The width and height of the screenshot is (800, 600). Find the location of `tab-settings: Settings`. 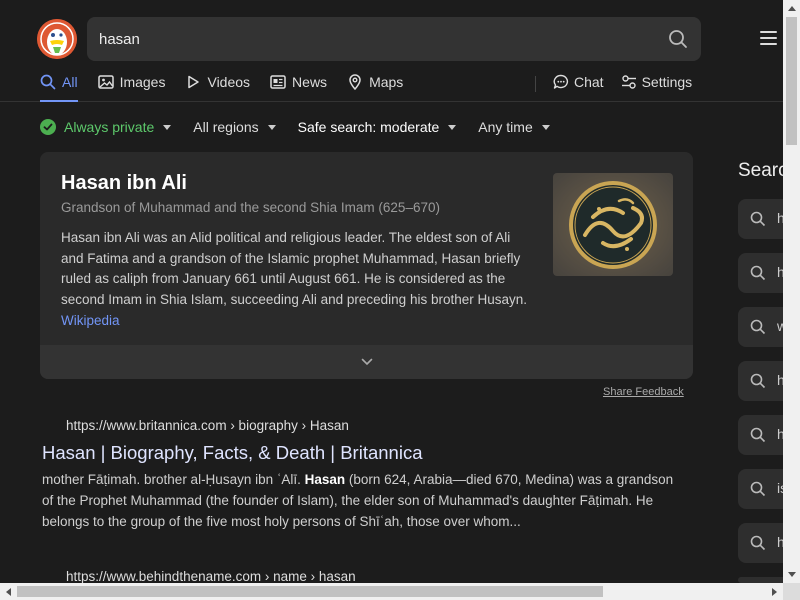

tab-settings: Settings is located at coordinates (657, 87).